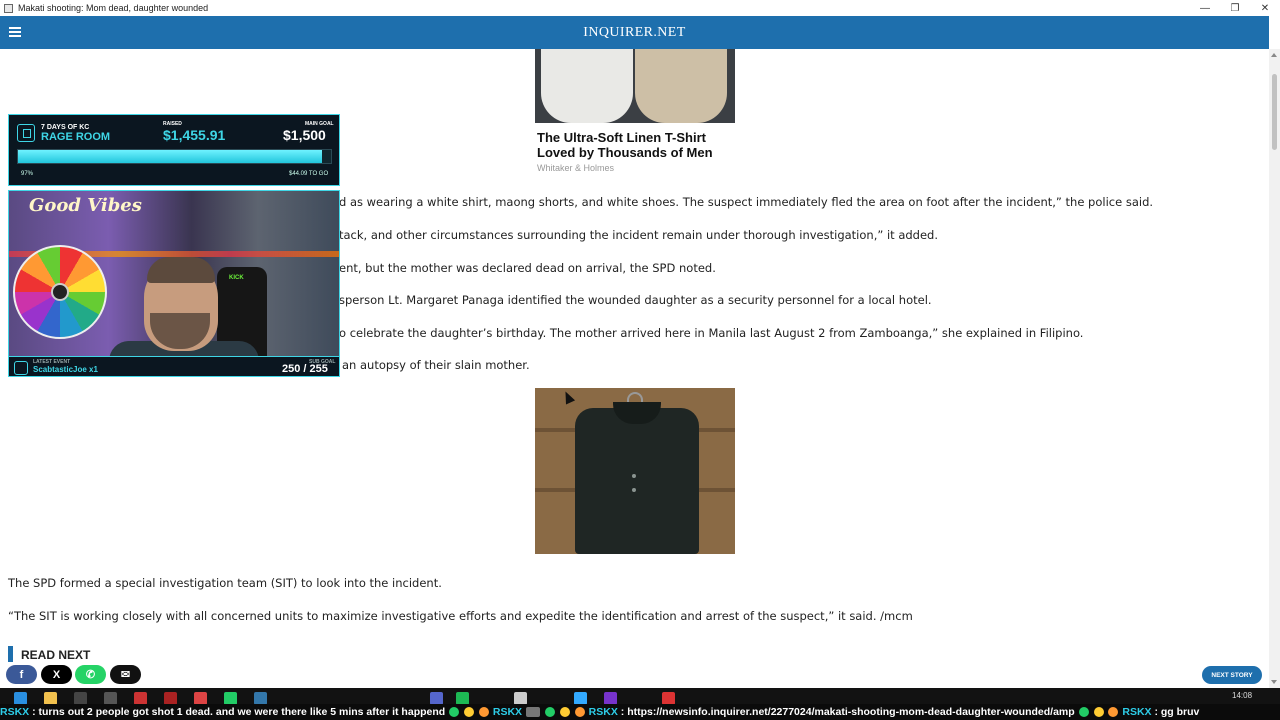  What do you see at coordinates (1265, 8) in the screenshot?
I see `close-button: ✕` at bounding box center [1265, 8].